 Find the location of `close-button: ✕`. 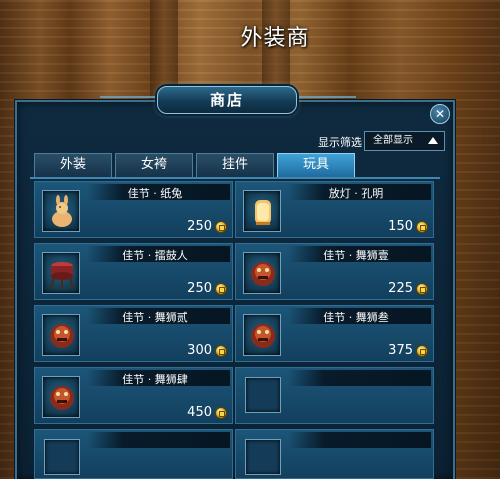

close-button: ✕ is located at coordinates (440, 114).